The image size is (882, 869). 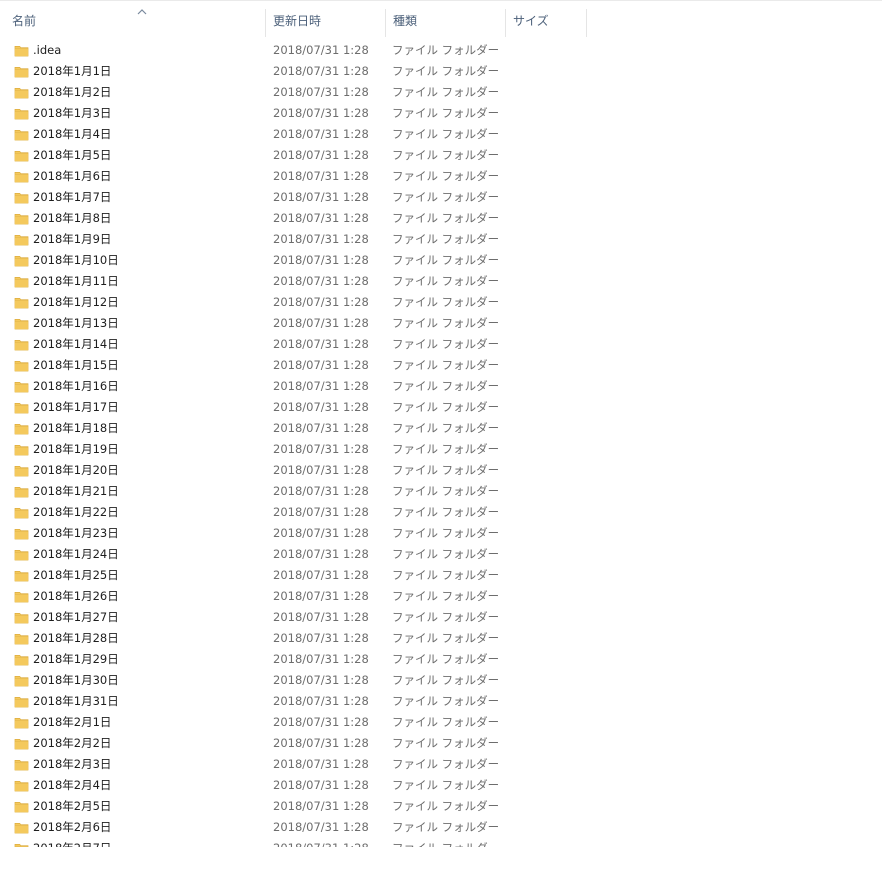 I want to click on file-row: 2018年1月13日 2018/07/31 1:28 ファイル フォルダー, so click(x=300, y=323).